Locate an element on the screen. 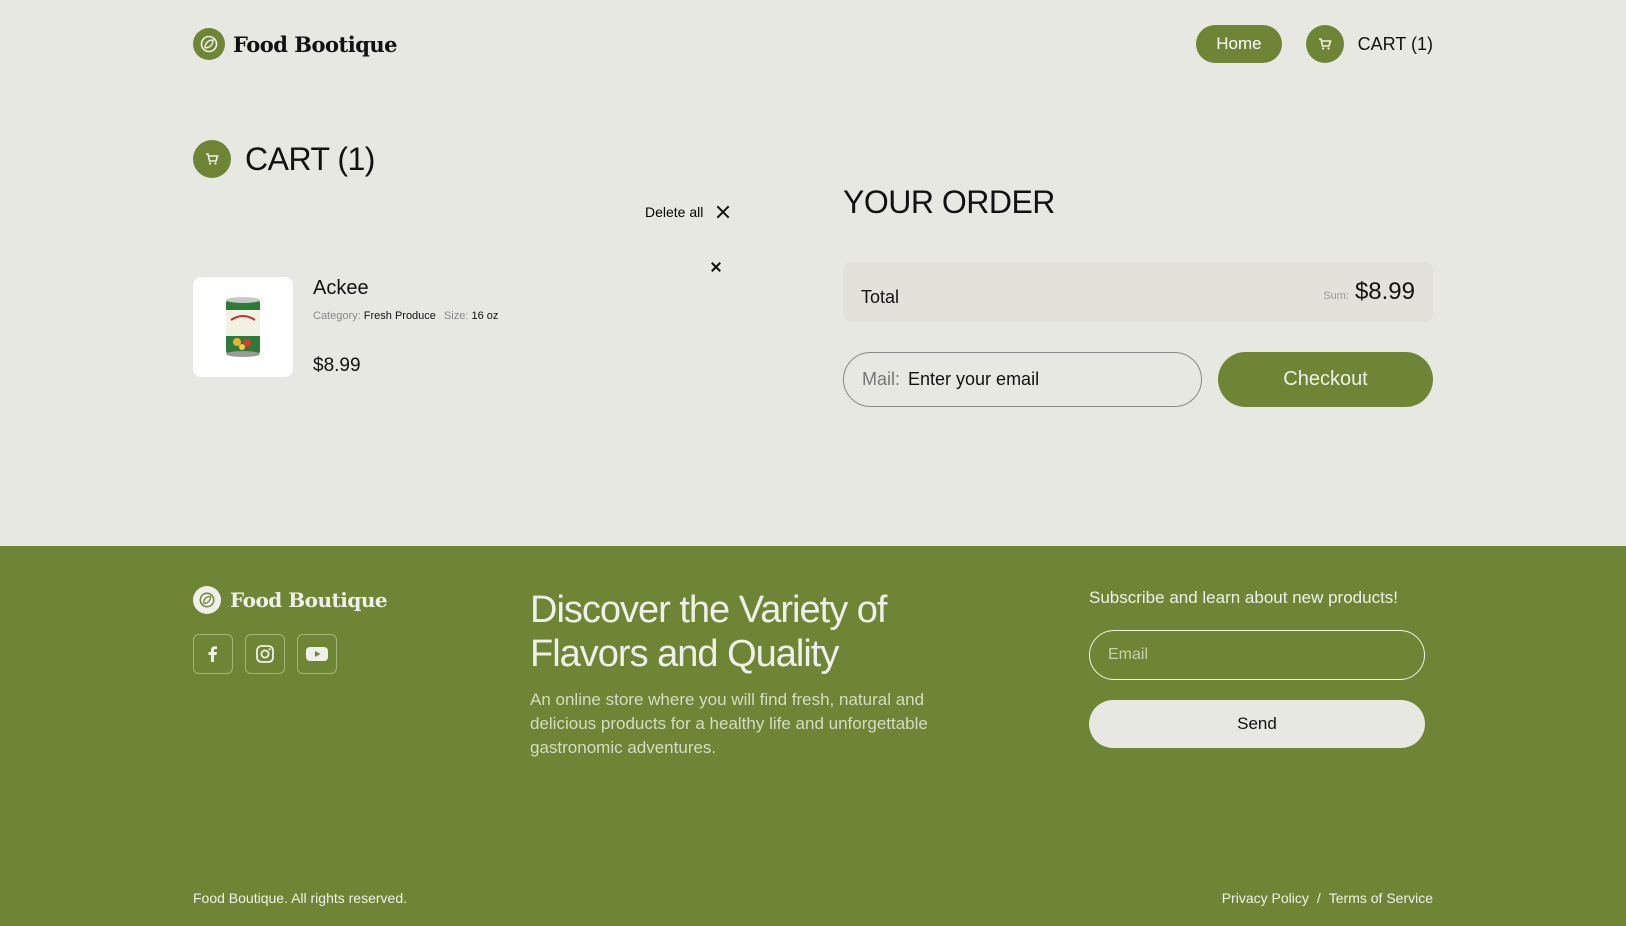 This screenshot has width=1626, height=926. send-button: Send is located at coordinates (1257, 724).